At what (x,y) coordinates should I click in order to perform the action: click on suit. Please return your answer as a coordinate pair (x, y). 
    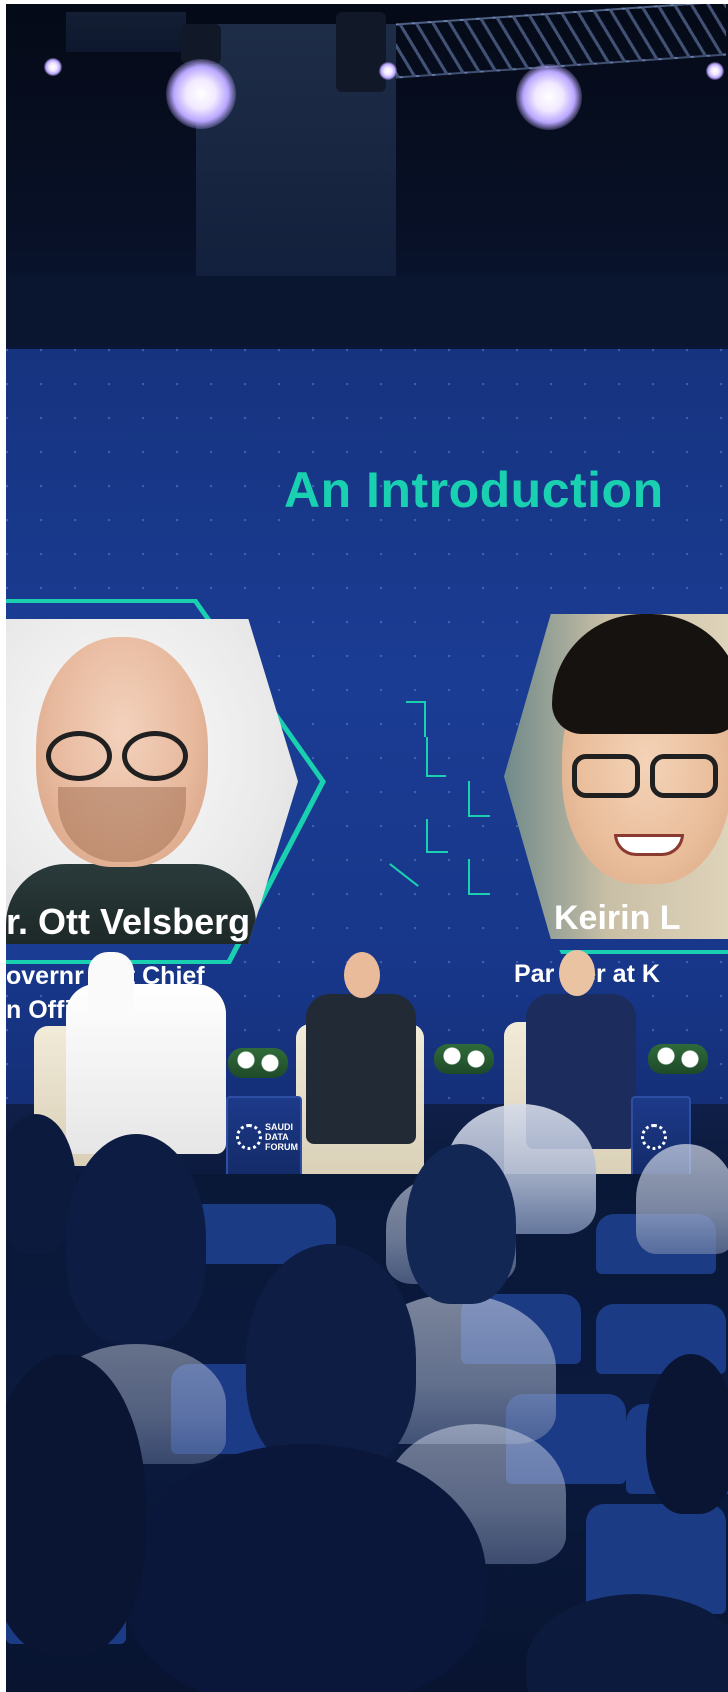
    Looking at the image, I should click on (361, 1069).